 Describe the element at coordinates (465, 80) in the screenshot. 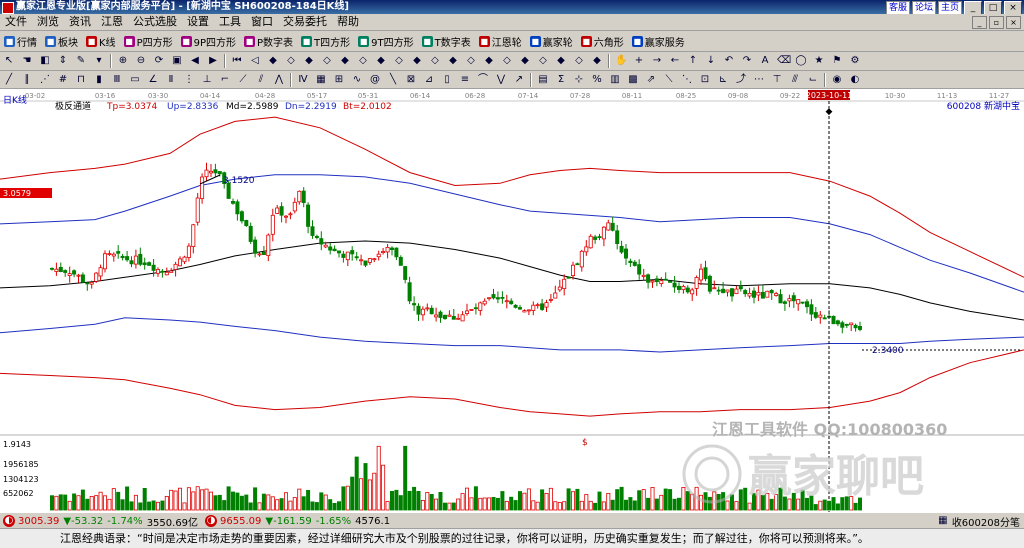

I see `fib-icon: ≡` at that location.